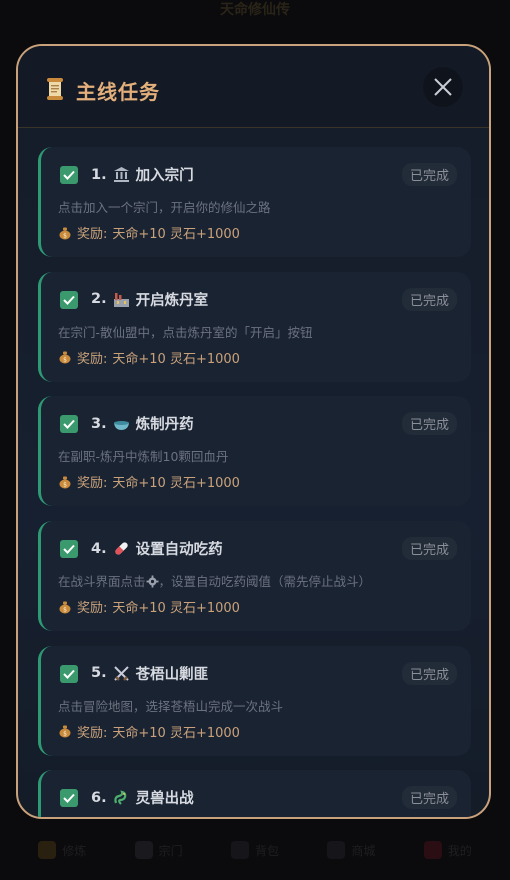 The height and width of the screenshot is (880, 510). Describe the element at coordinates (99, 797) in the screenshot. I see `quest-number: 6.` at that location.